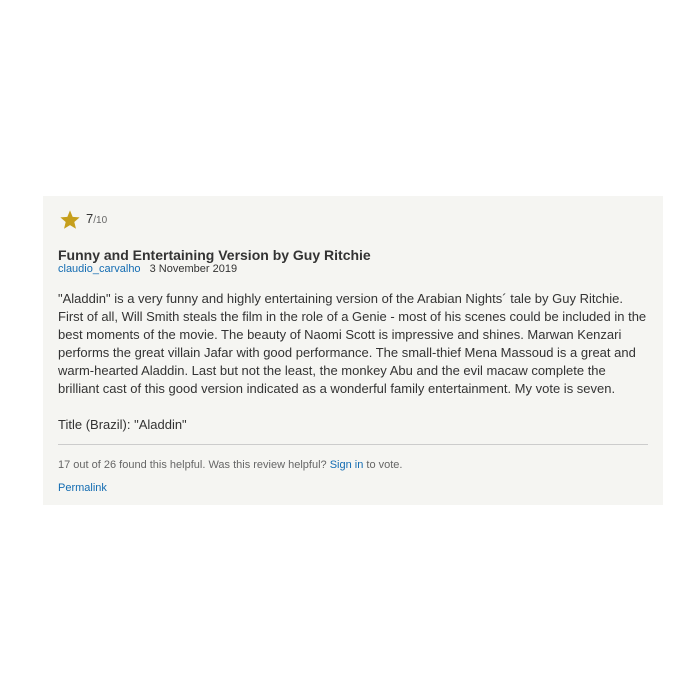 This screenshot has width=700, height=700. What do you see at coordinates (353, 444) in the screenshot?
I see `divider` at bounding box center [353, 444].